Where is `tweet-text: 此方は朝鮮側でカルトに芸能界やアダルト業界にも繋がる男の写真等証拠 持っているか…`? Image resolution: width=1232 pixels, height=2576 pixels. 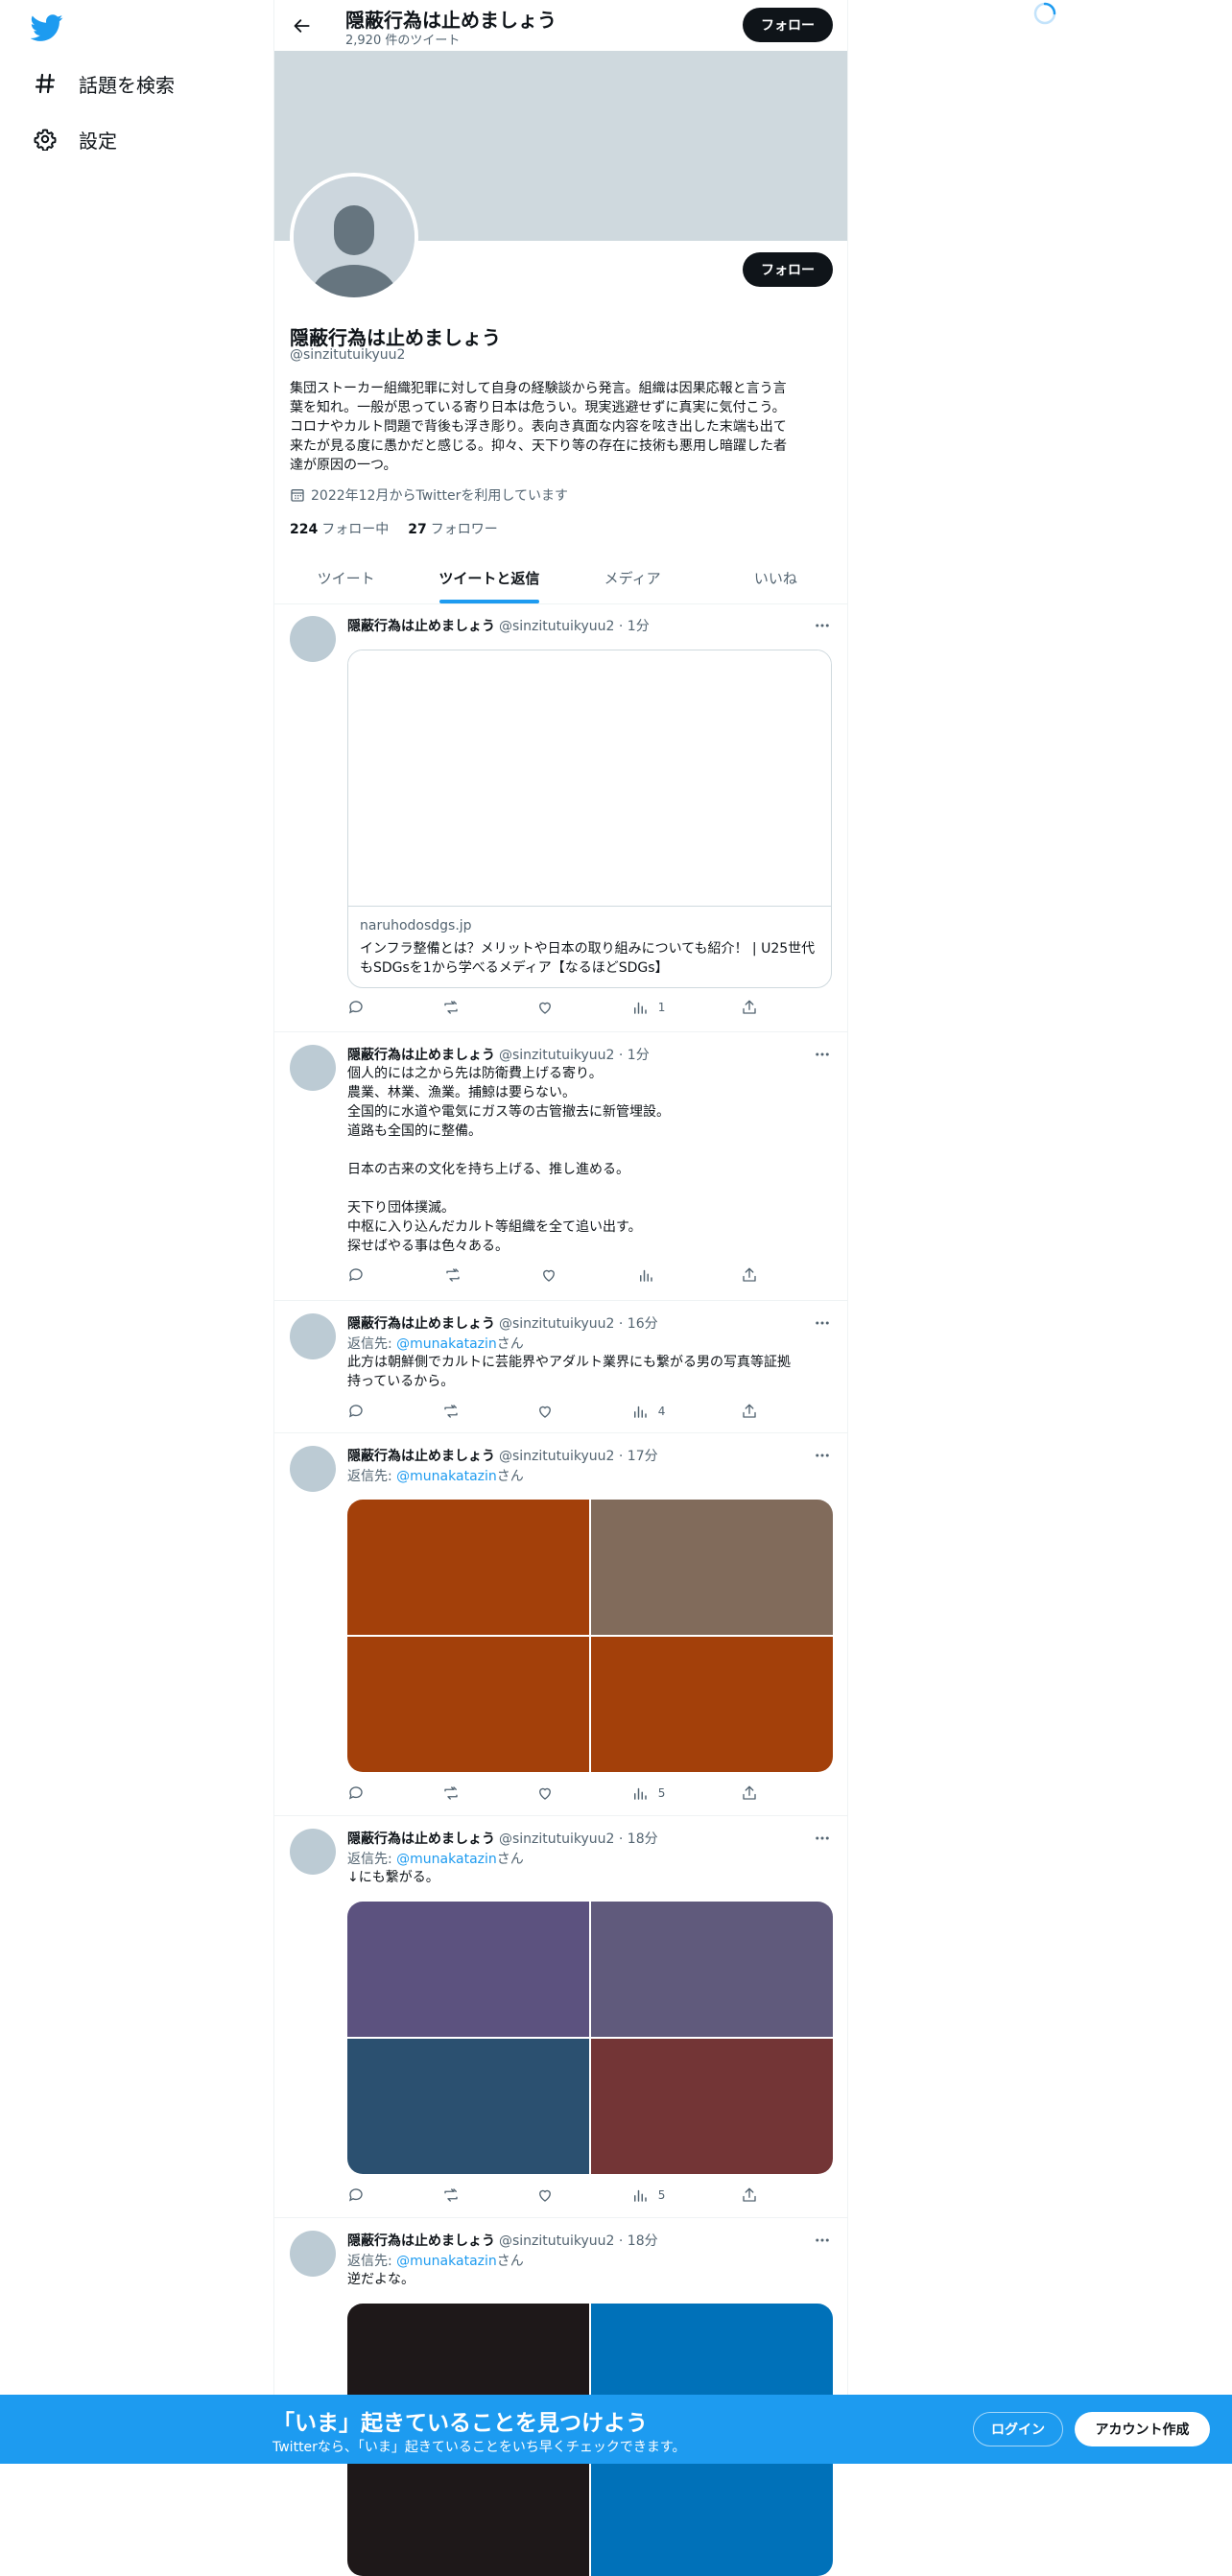
tweet-text: 此方は朝鮮側でカルトに芸能界やアダルト業界にも繋がる男の写真等証拠 持っているか… is located at coordinates (569, 1372).